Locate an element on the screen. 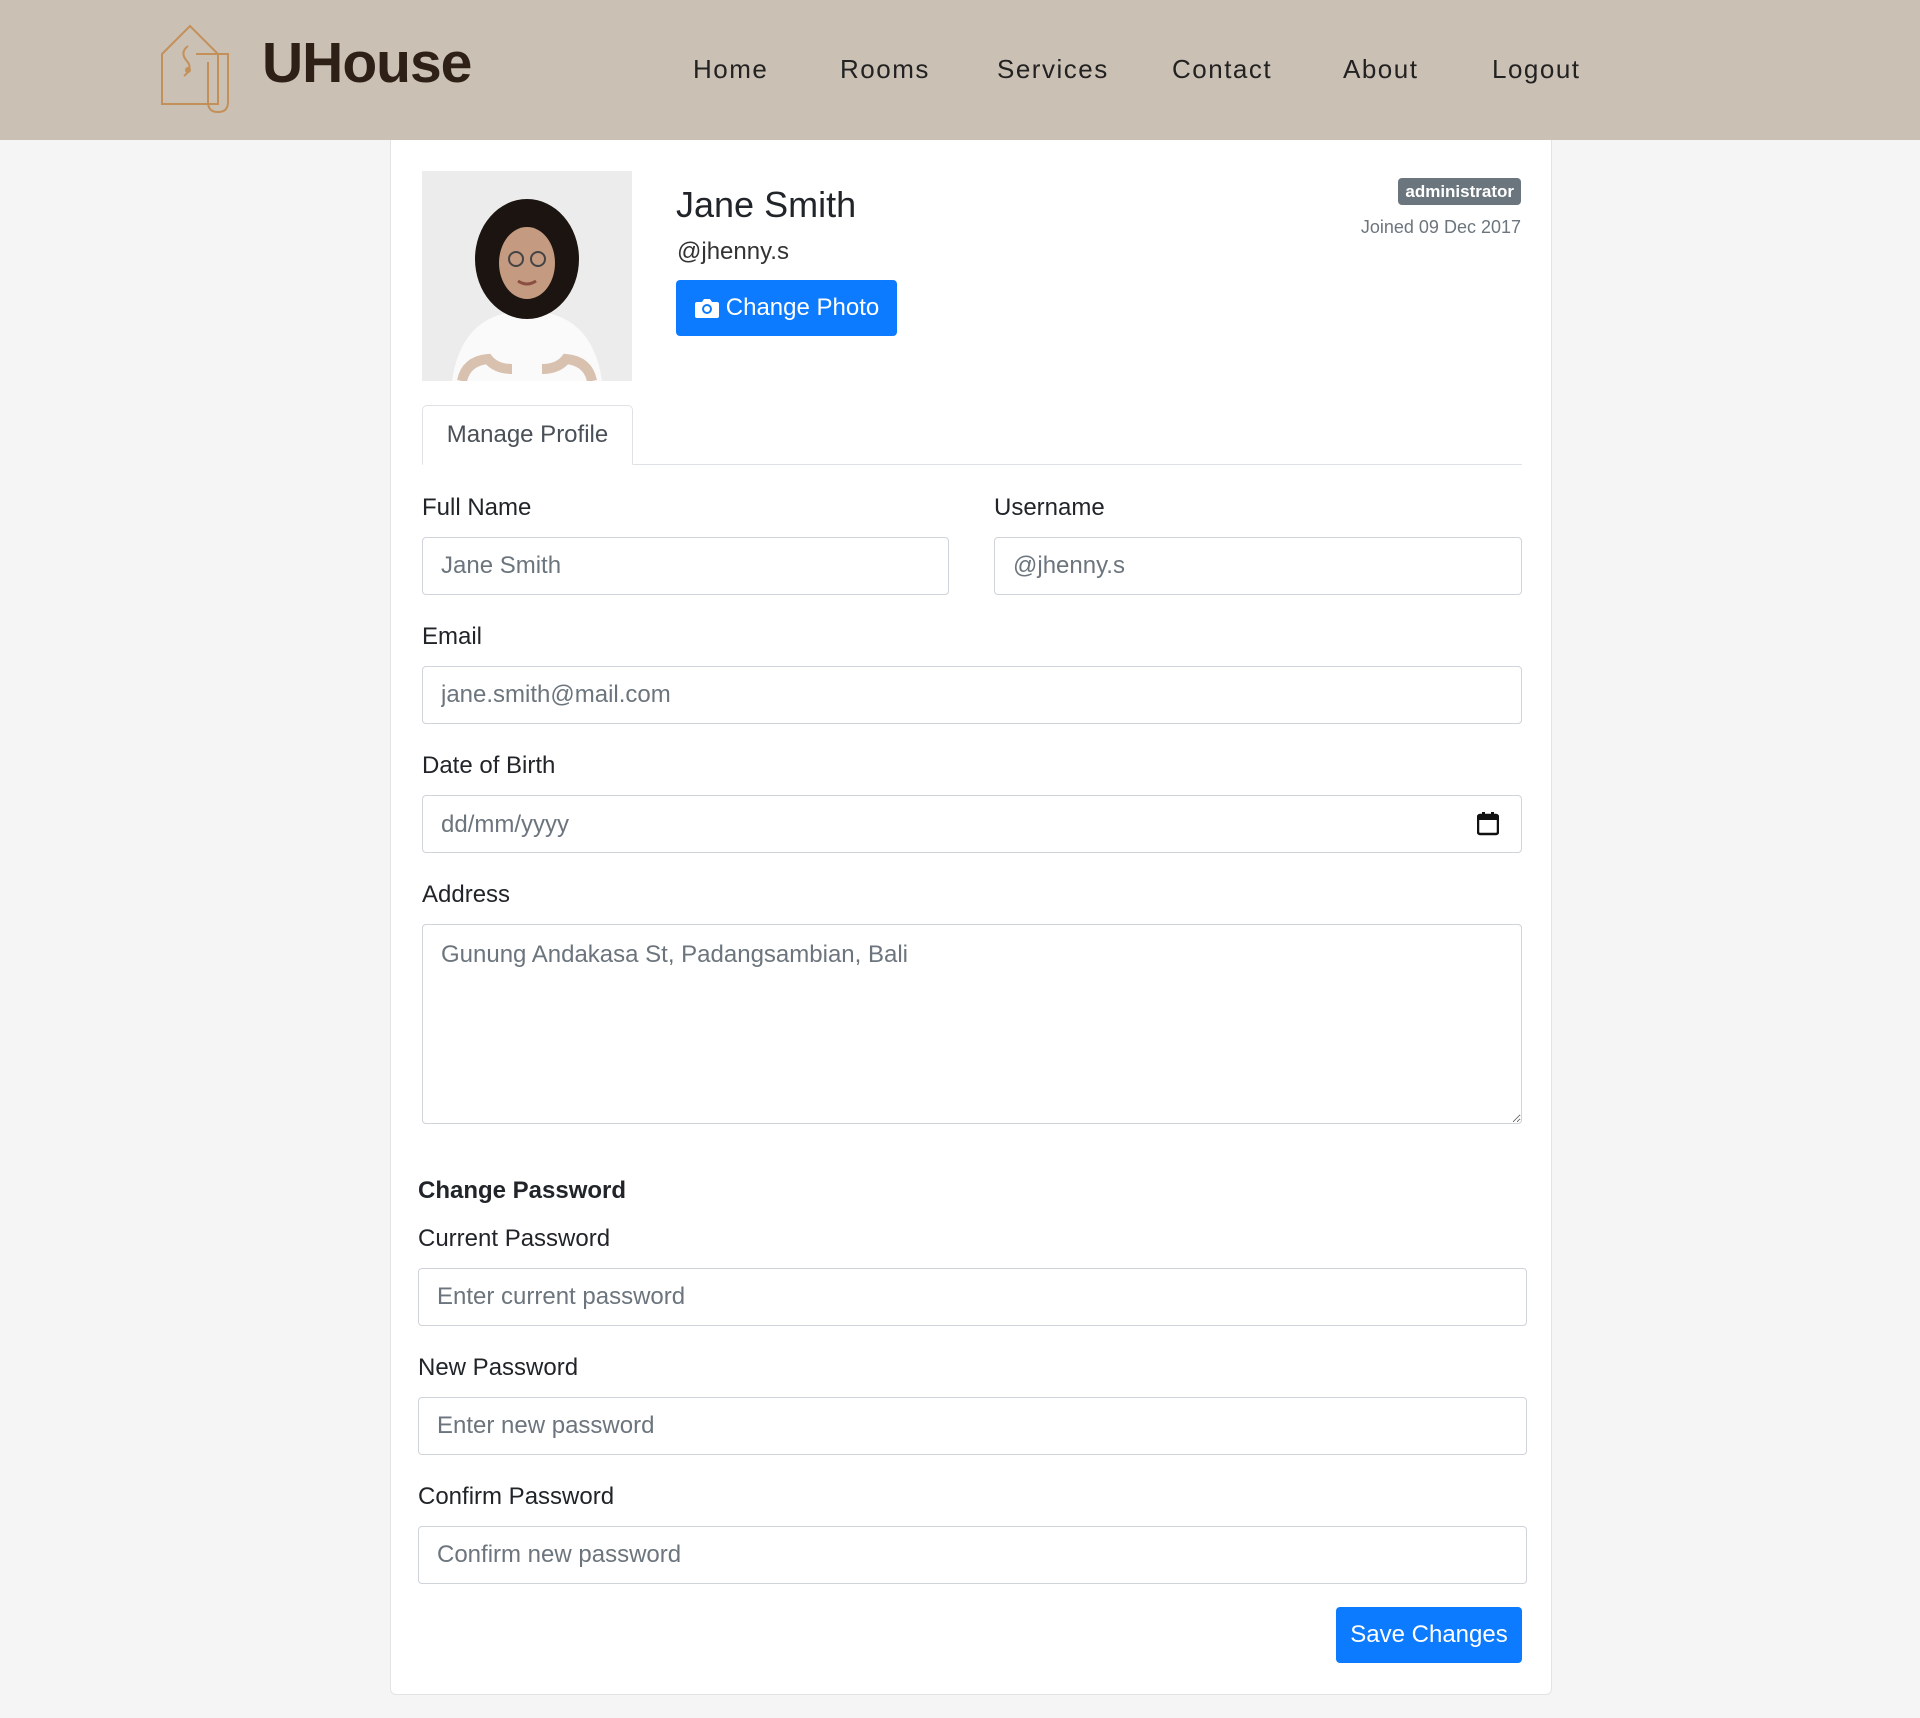  role-badge: administrator is located at coordinates (1459, 191).